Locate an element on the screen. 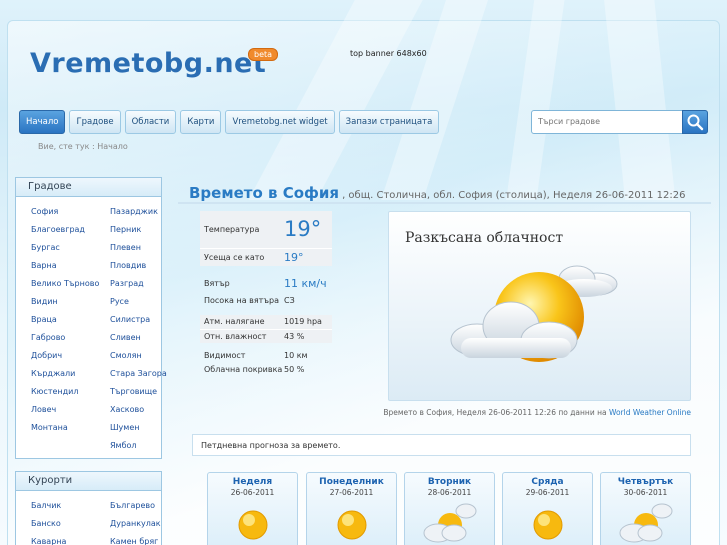 The image size is (727, 545). city-link: Габрово is located at coordinates (48, 337).